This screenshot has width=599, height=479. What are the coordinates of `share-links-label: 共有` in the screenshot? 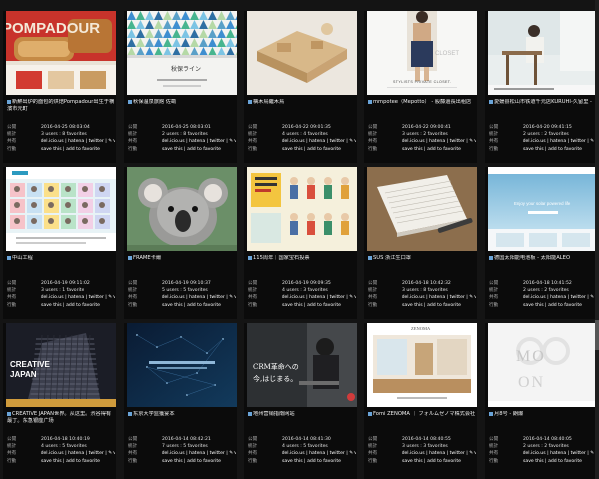 It's located at (12, 298).